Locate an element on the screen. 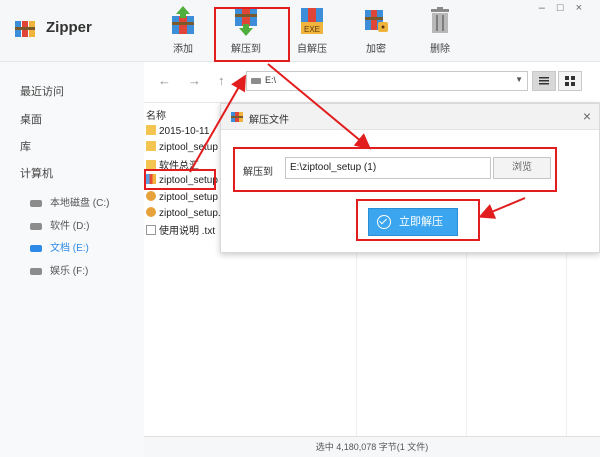 This screenshot has height=457, width=600. encrypt-button: 加密 is located at coordinates (376, 31).